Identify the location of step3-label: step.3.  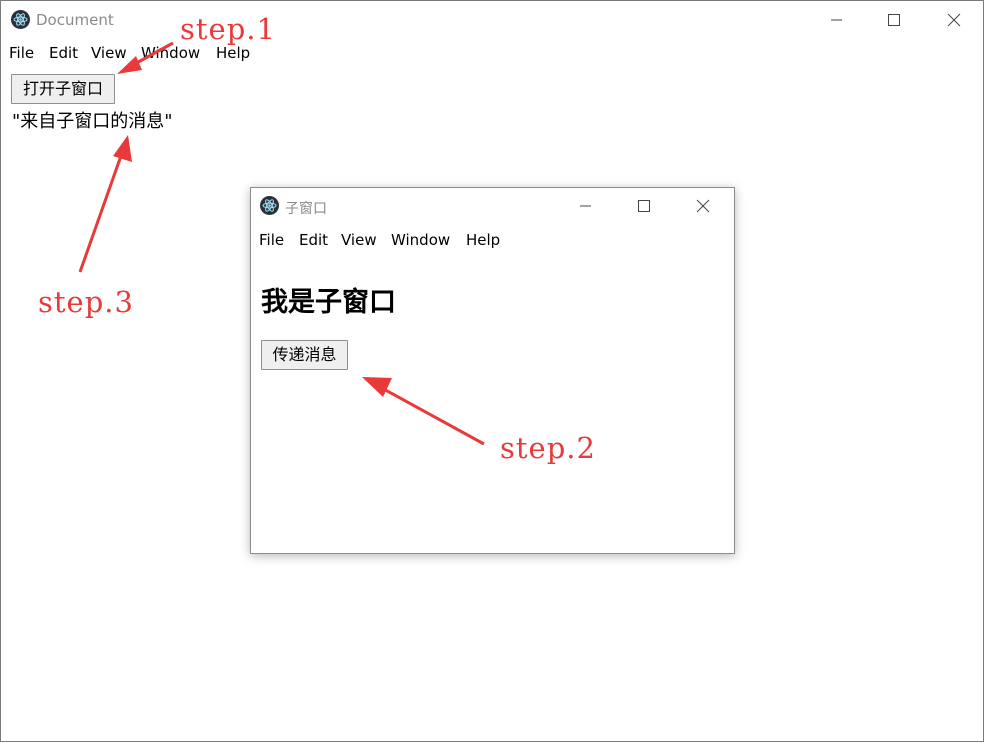
(86, 302).